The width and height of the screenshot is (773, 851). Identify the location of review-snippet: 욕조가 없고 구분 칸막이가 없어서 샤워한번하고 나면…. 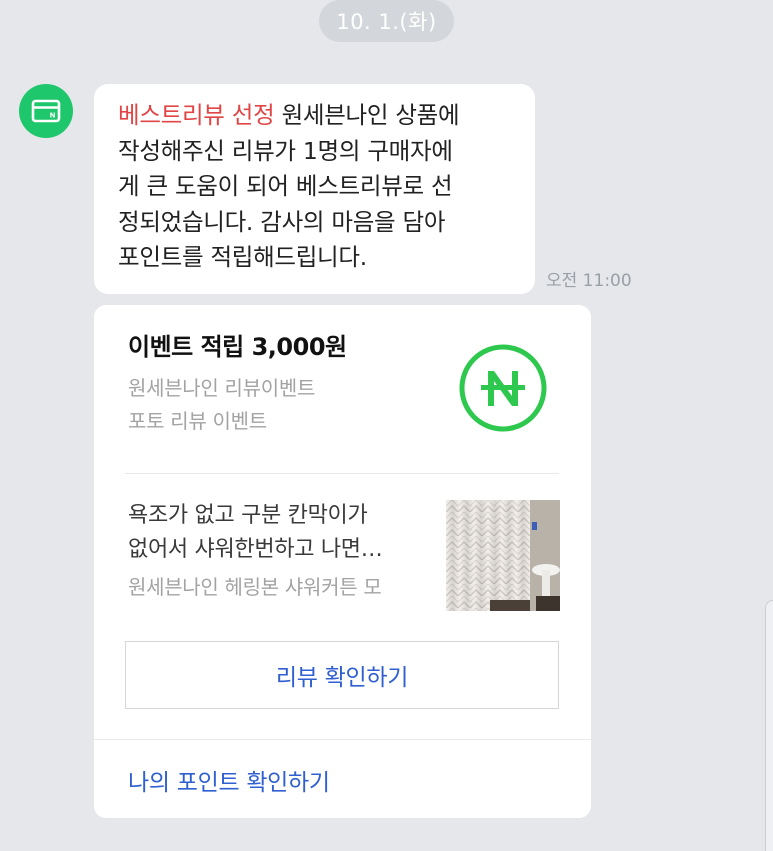
(278, 533).